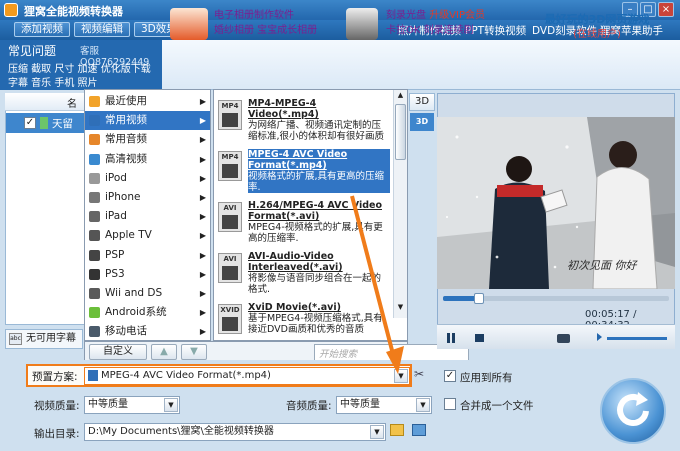 The width and height of the screenshot is (680, 451). Describe the element at coordinates (115, 273) in the screenshot. I see `category-label: PS3` at that location.